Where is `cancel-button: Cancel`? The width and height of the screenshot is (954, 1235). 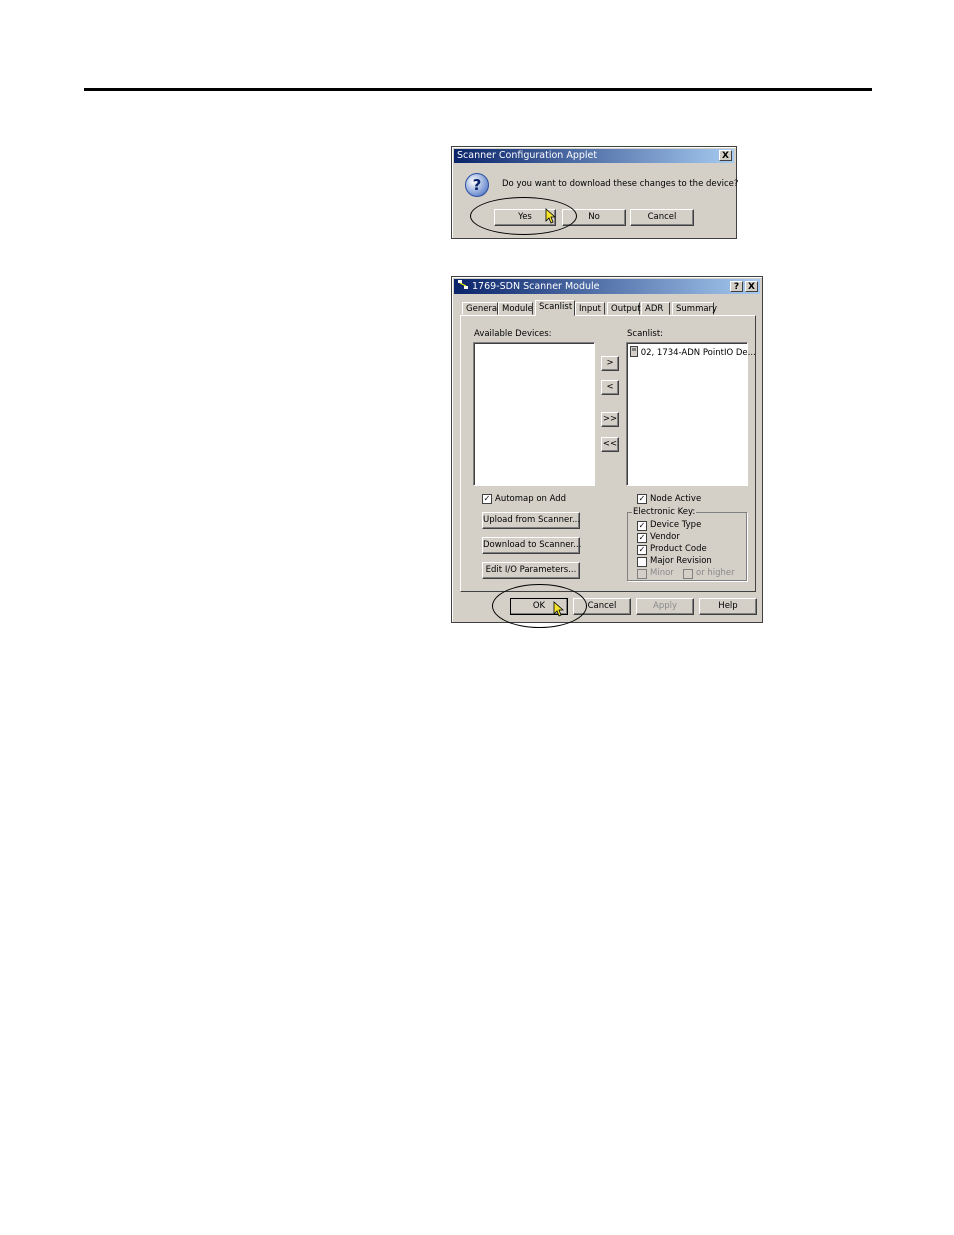 cancel-button: Cancel is located at coordinates (662, 217).